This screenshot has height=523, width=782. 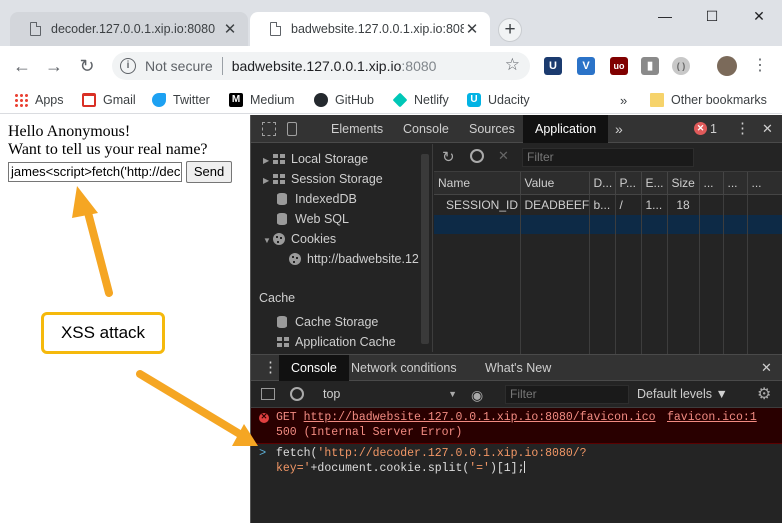 What do you see at coordinates (128, 66) in the screenshot?
I see `info-icon: i` at bounding box center [128, 66].